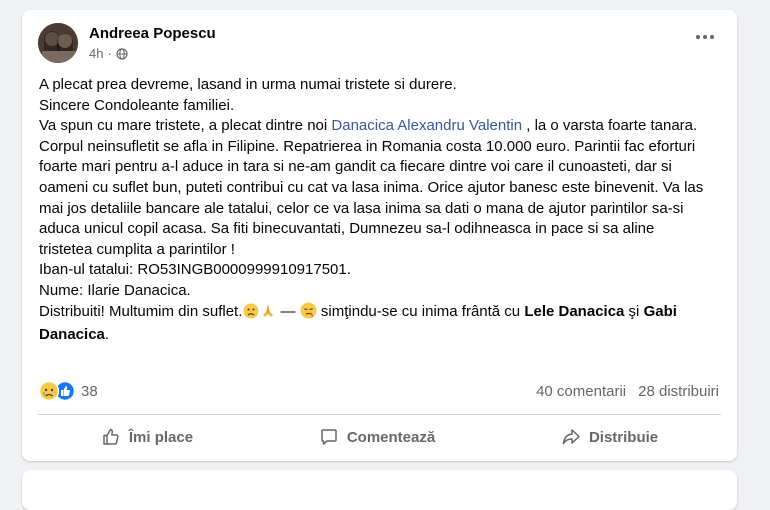 This screenshot has width=770, height=510. I want to click on post-meta: 4h ·, so click(108, 53).